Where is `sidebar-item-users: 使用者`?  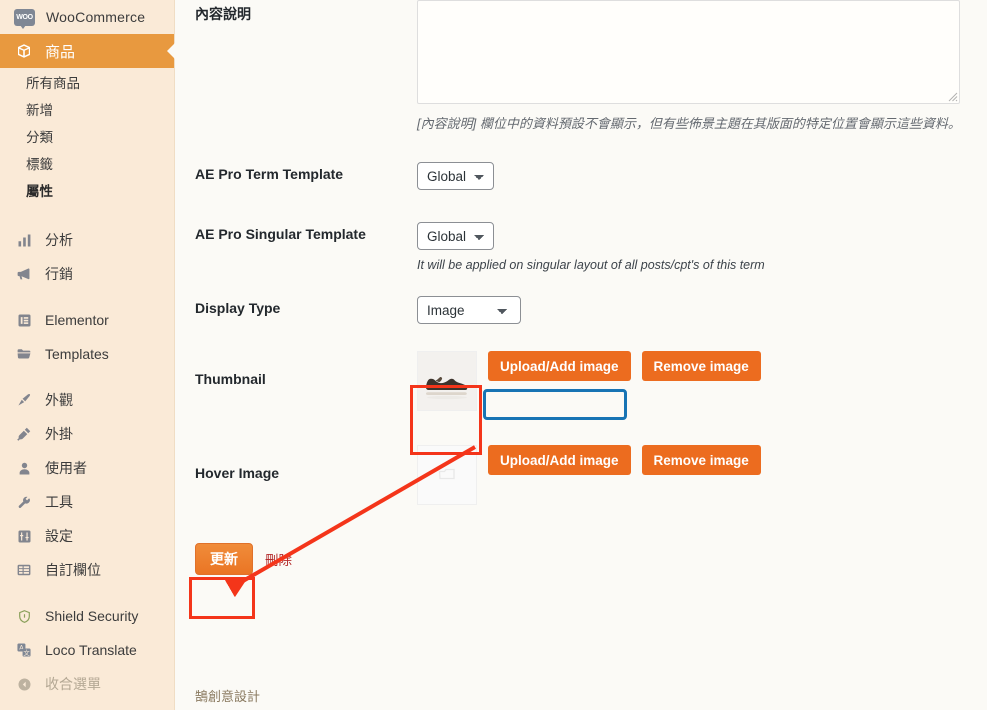 sidebar-item-users: 使用者 is located at coordinates (87, 468).